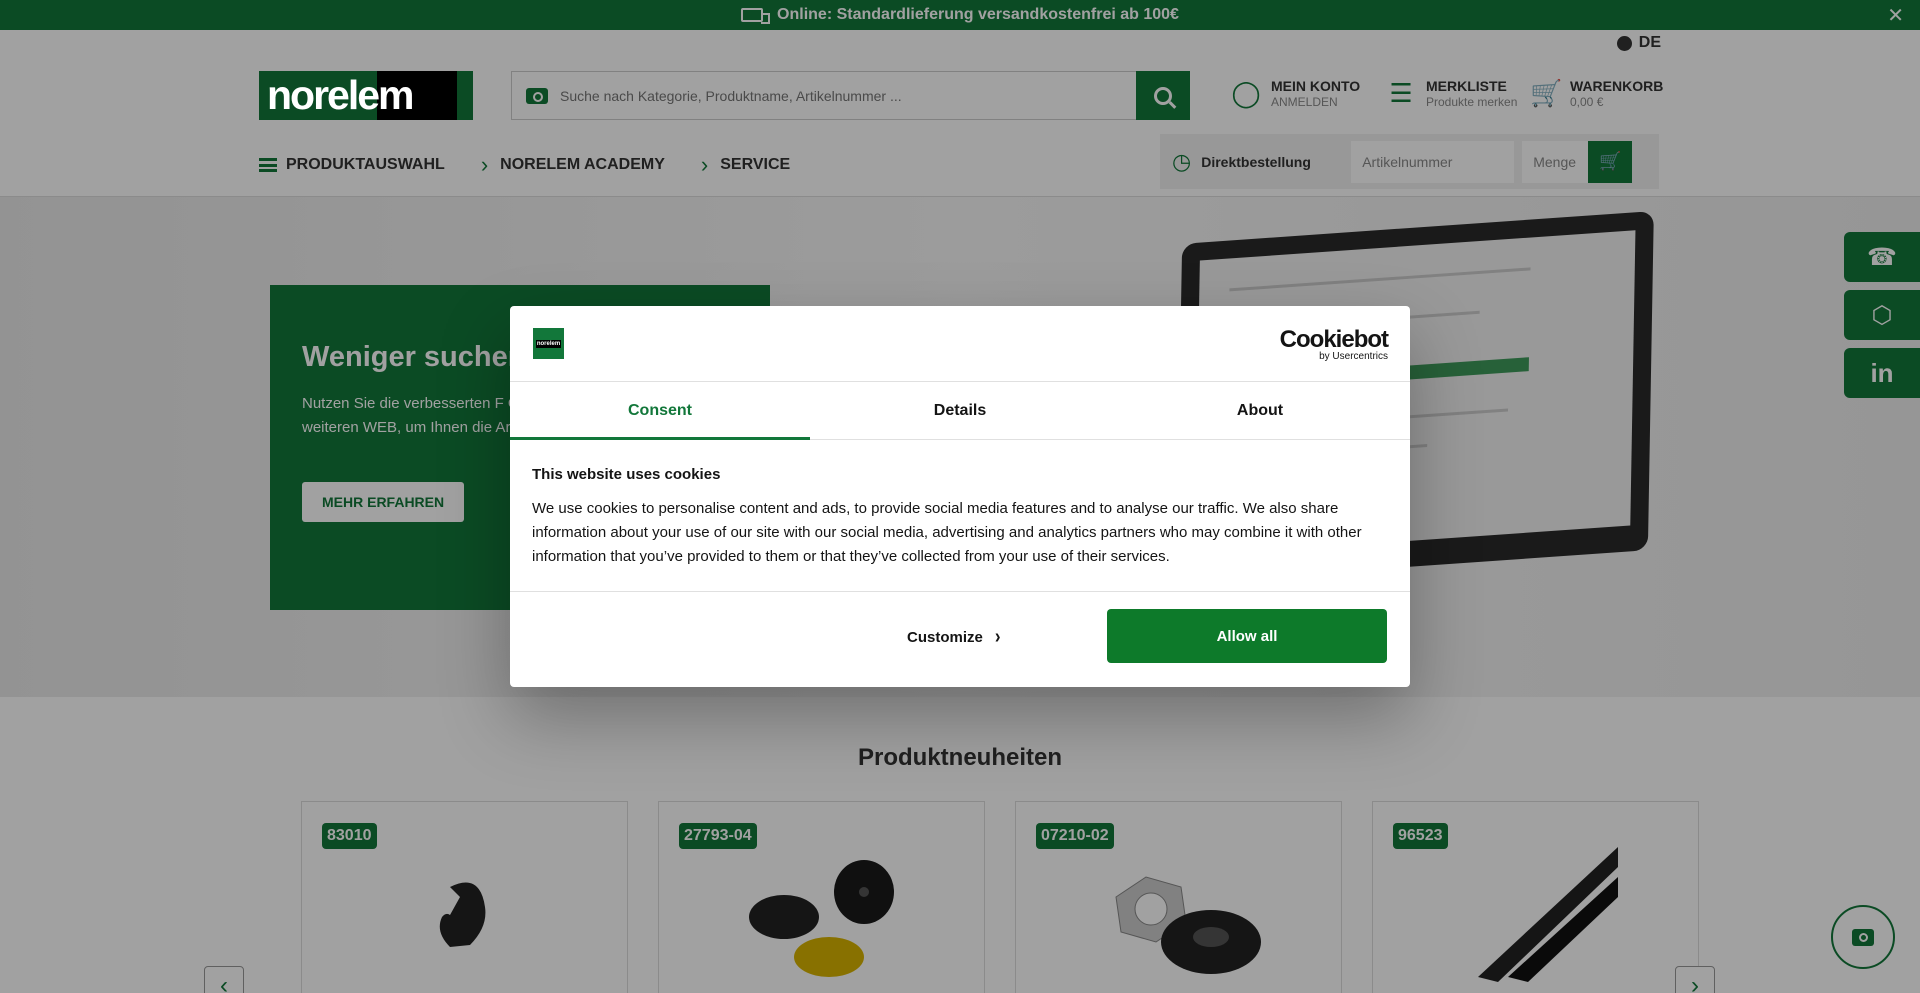 Image resolution: width=1920 pixels, height=993 pixels. Describe the element at coordinates (960, 344) in the screenshot. I see `dialog-header: norelem Cookiebot by Usercentrics` at that location.